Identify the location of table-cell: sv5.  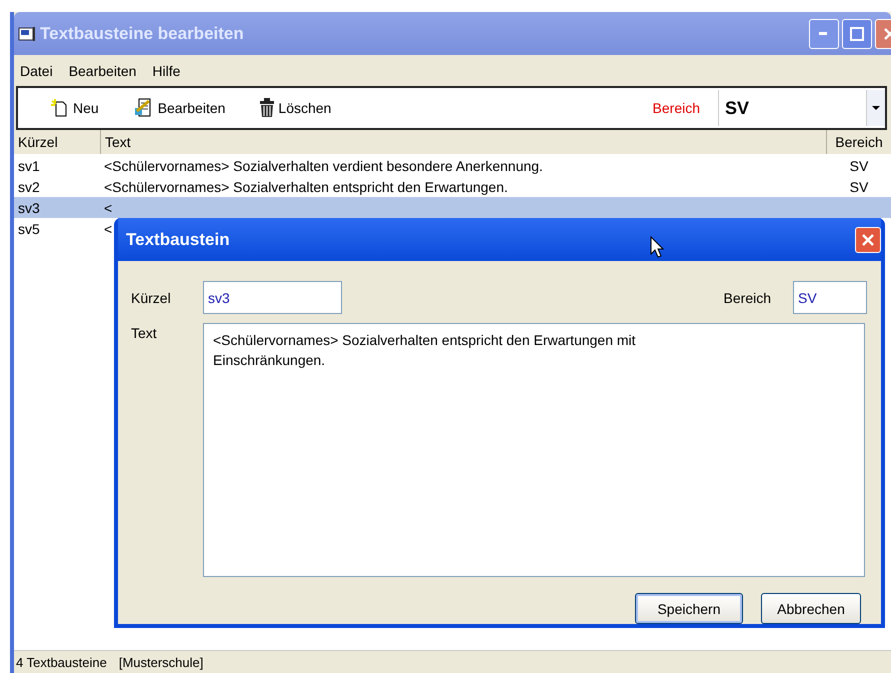
(29, 228).